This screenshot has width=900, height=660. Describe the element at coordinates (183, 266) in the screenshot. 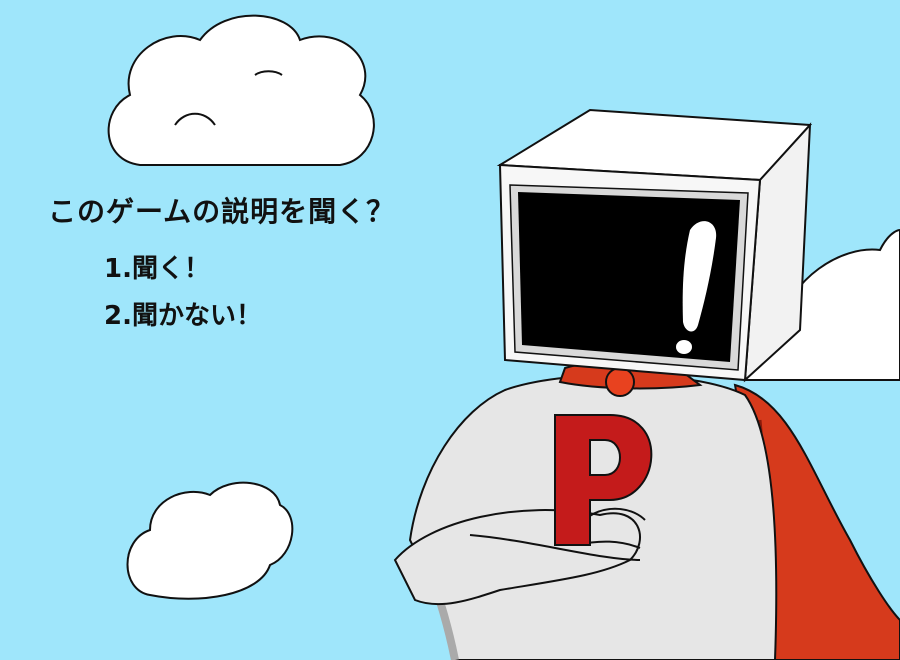

I see `option-yes: 1.聞く！` at that location.